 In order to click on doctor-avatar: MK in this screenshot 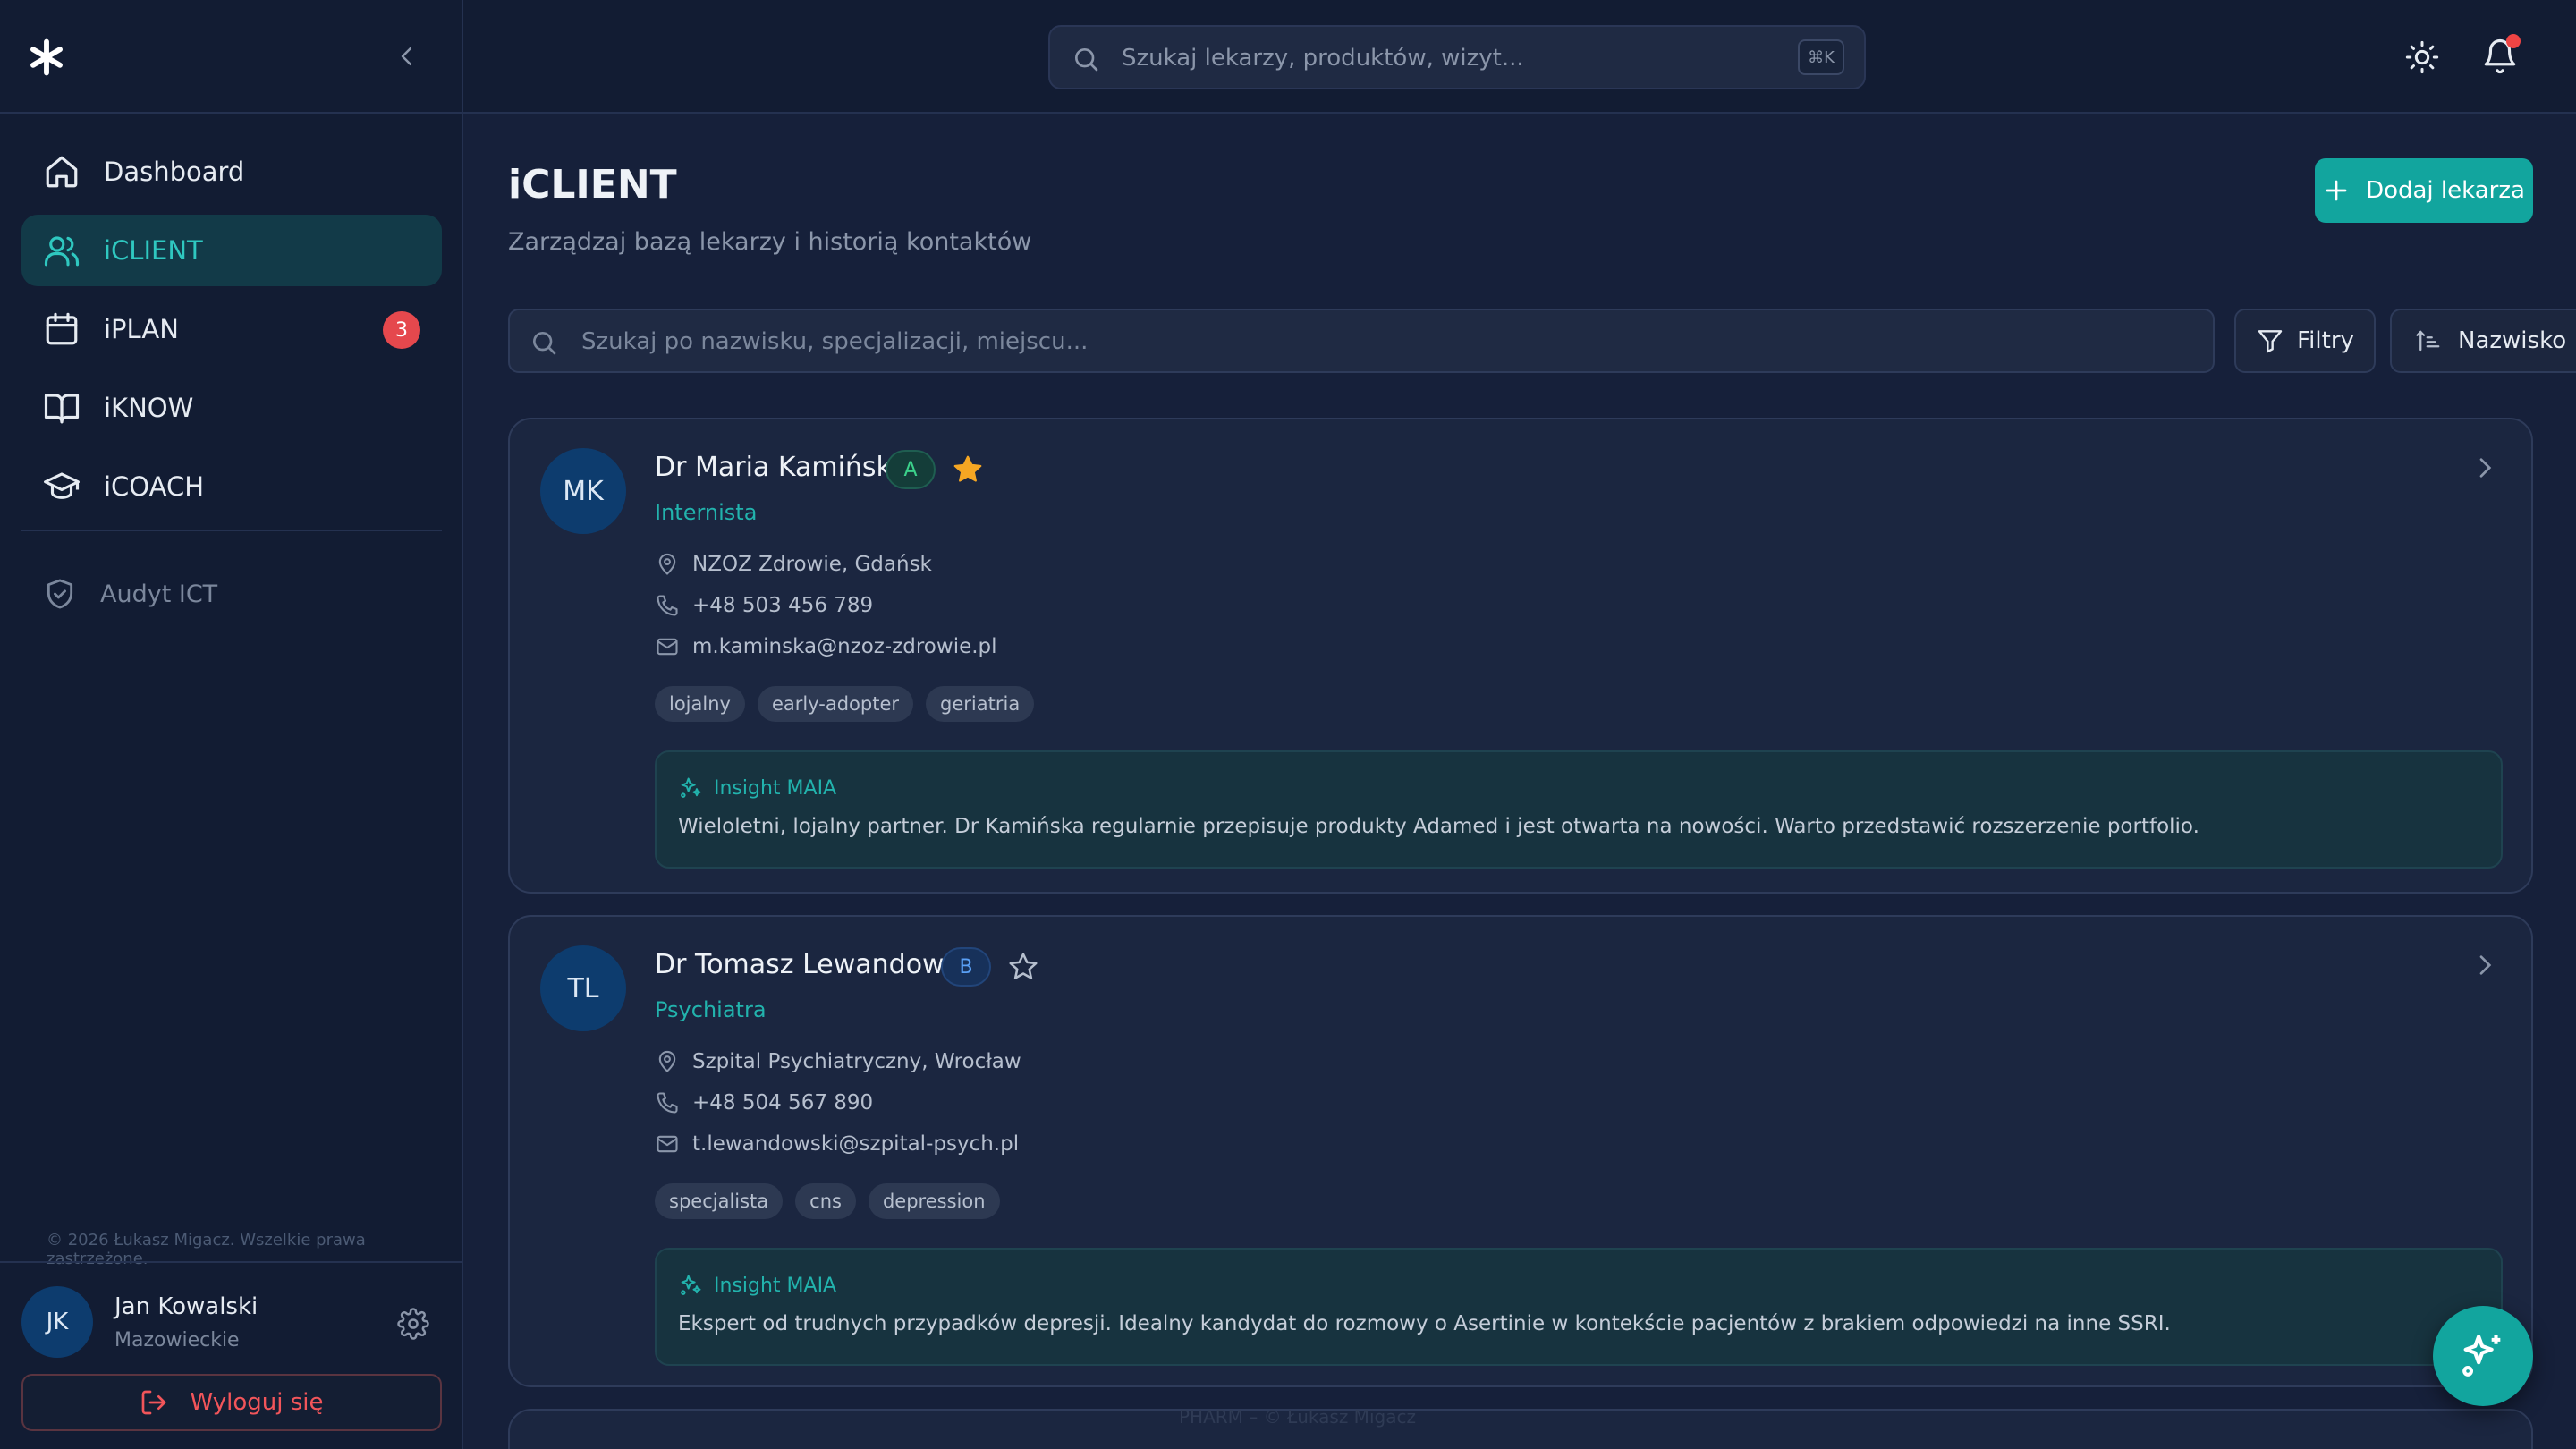, I will do `click(583, 491)`.